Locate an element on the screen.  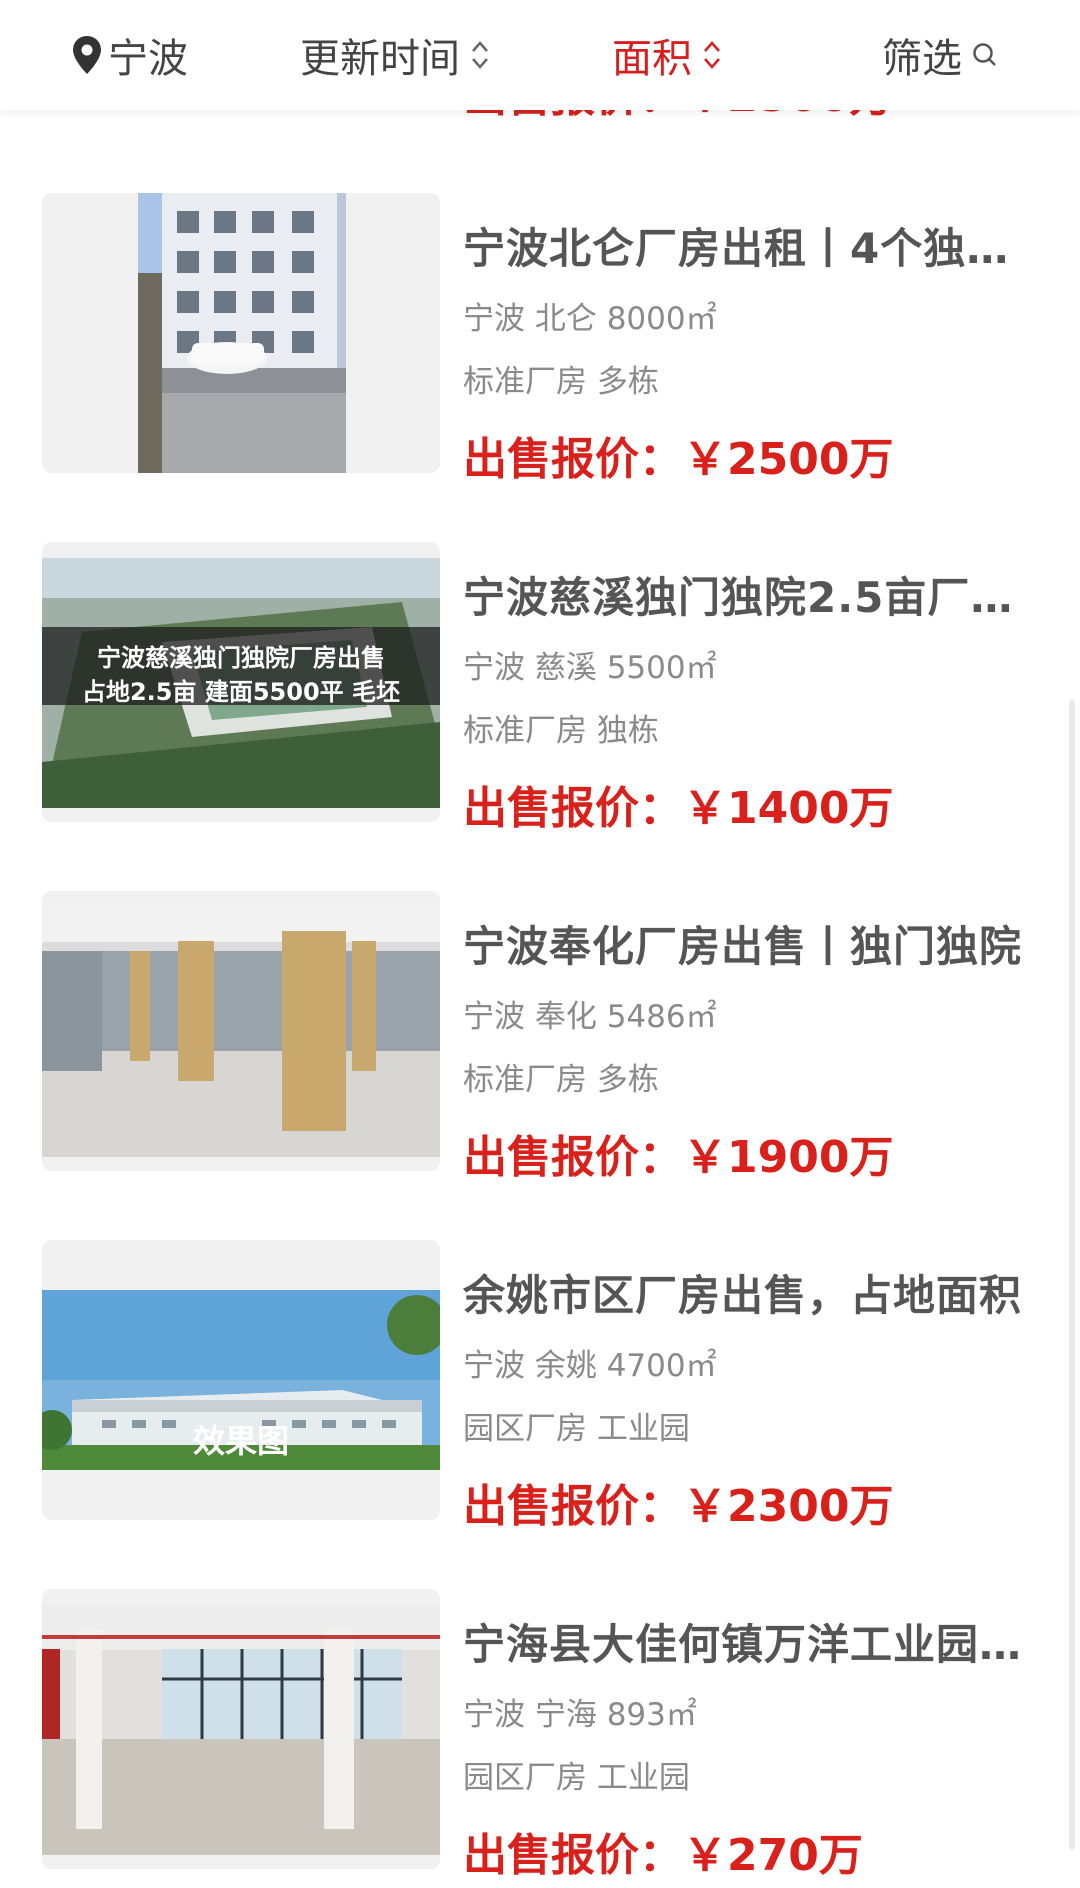
factory-building-photo is located at coordinates (241, 333).